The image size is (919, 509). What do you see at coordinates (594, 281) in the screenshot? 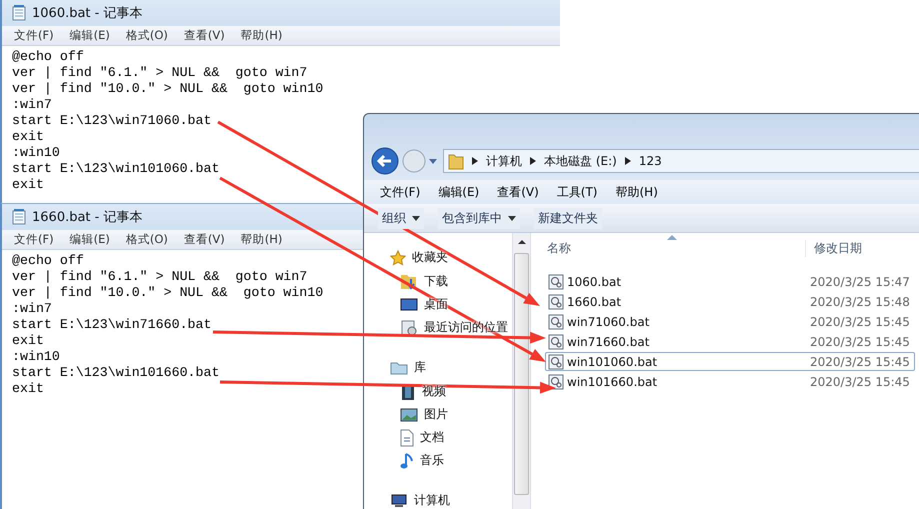
I see `file-name: 1060.bat` at bounding box center [594, 281].